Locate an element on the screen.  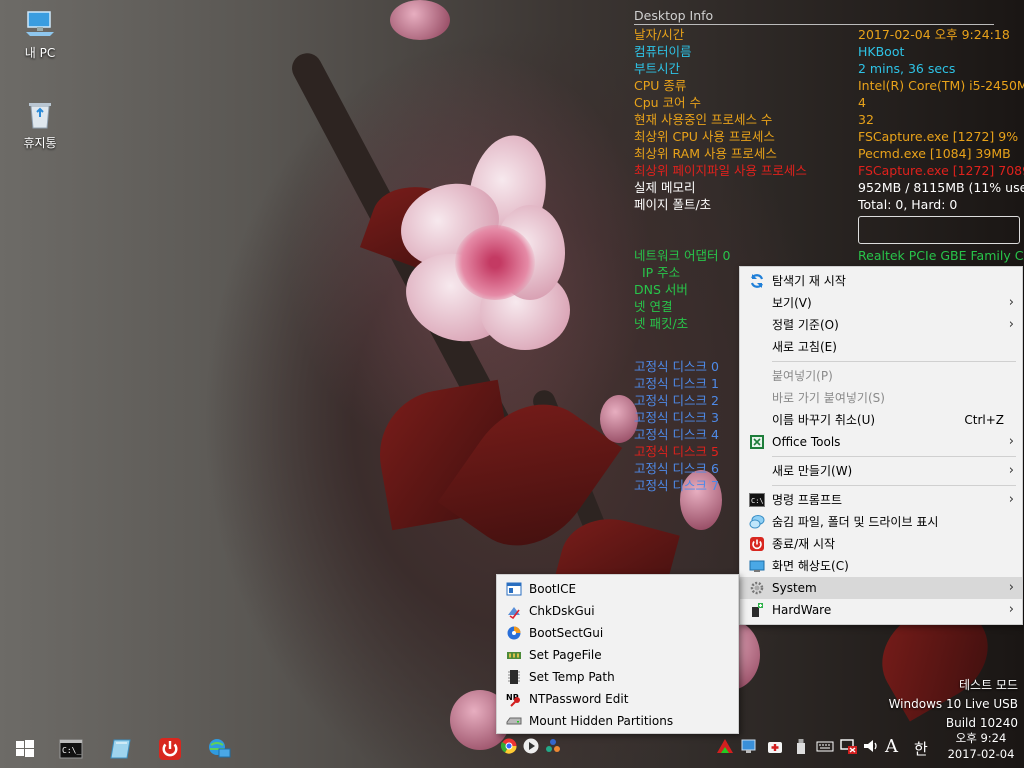
clock-date: 2017-02-04 is located at coordinates (981, 754).